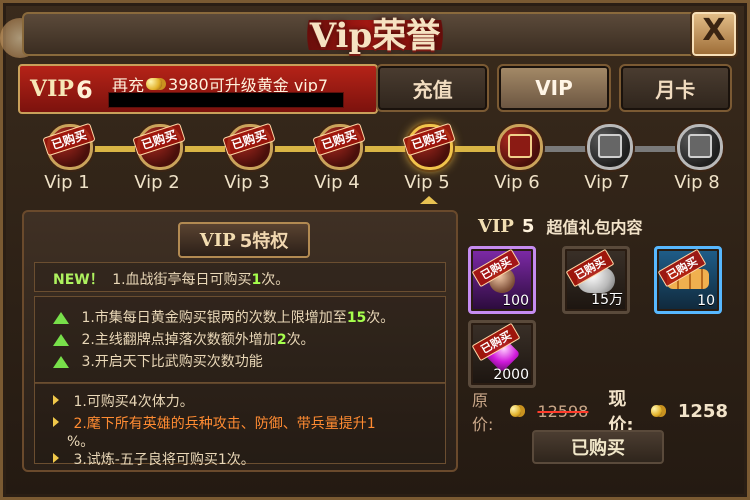  Describe the element at coordinates (356, 318) in the screenshot. I see `privilege-text-number: 15` at that location.